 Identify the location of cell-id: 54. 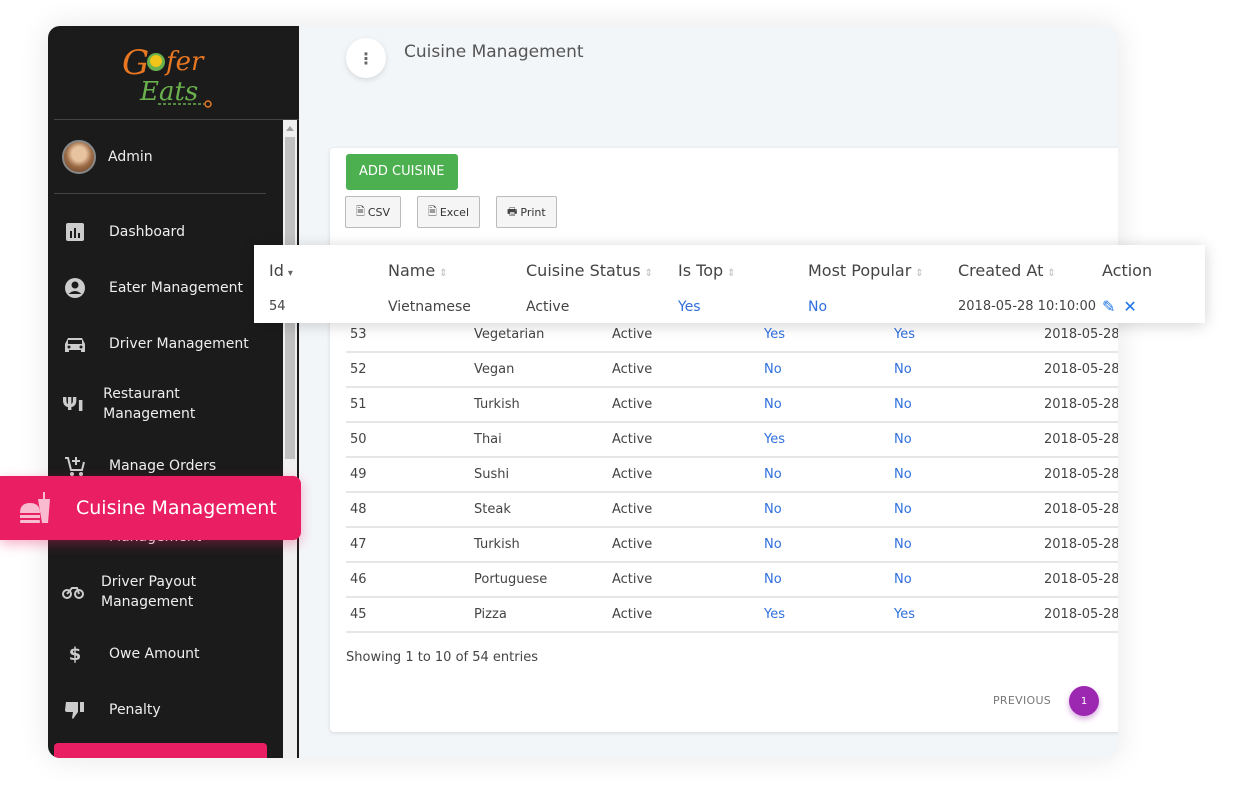
(277, 306).